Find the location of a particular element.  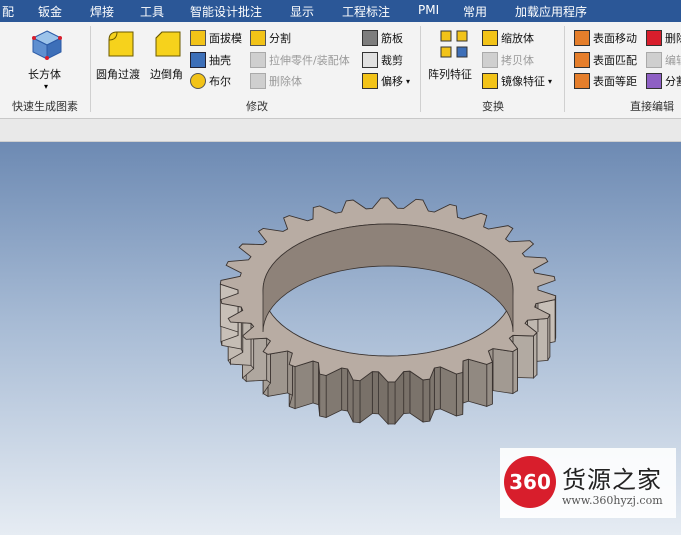

face-equal-icon is located at coordinates (582, 81).